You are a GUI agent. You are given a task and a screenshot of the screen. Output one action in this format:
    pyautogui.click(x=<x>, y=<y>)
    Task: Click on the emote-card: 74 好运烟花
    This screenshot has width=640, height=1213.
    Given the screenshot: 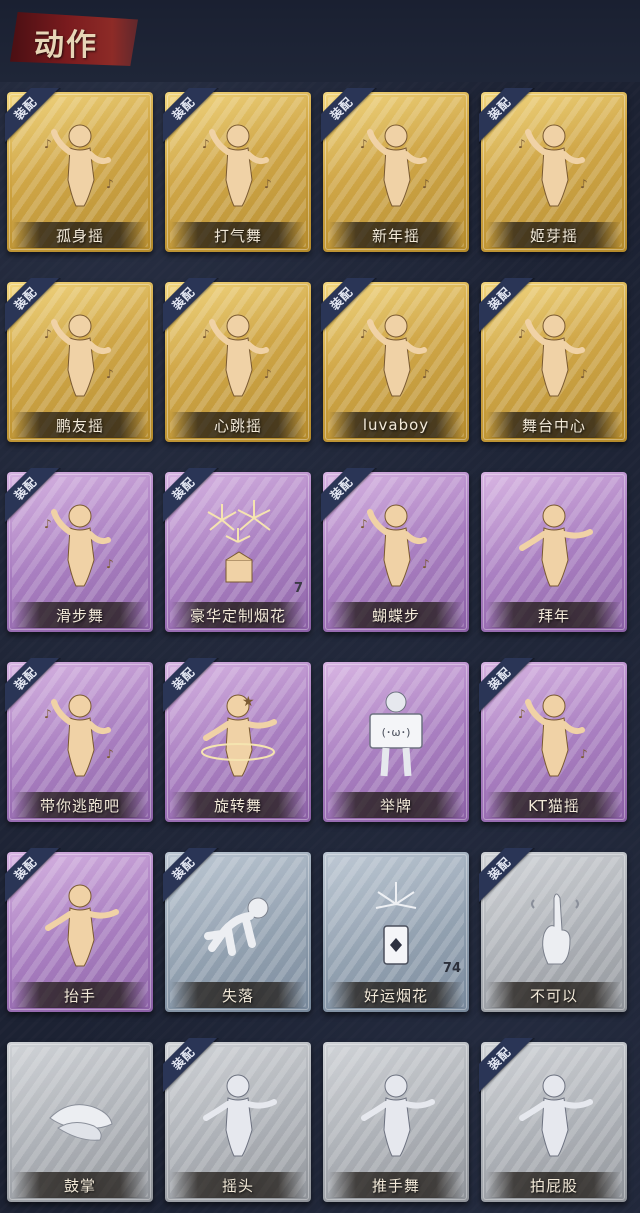 What is the action you would take?
    pyautogui.click(x=396, y=933)
    